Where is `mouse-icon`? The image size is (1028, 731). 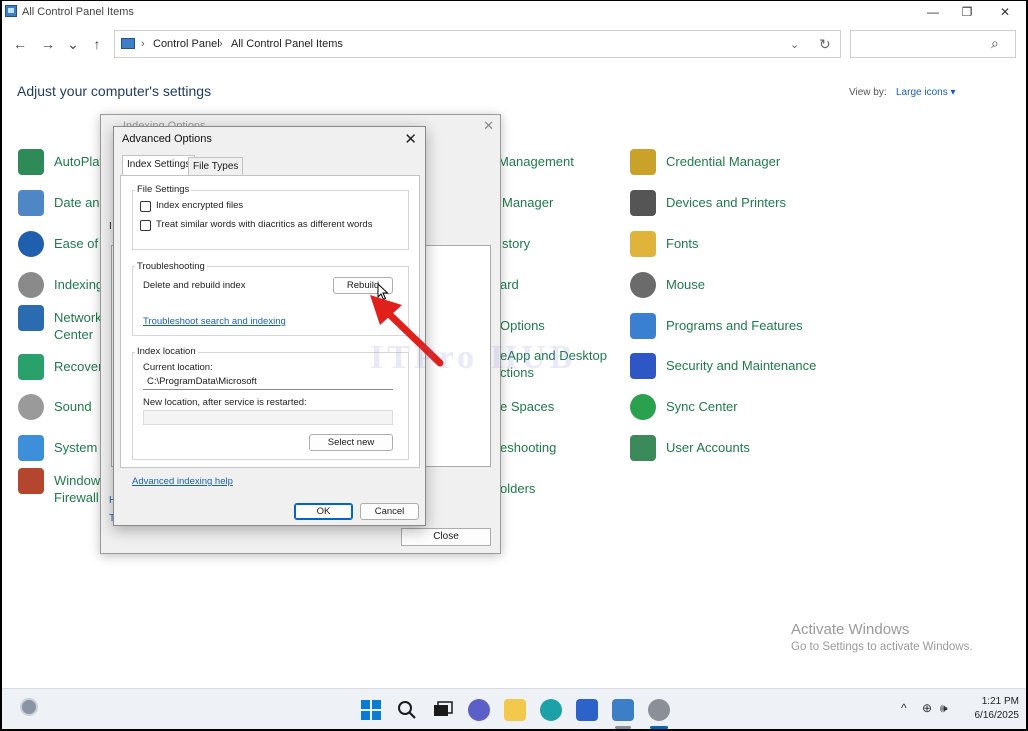 mouse-icon is located at coordinates (643, 285).